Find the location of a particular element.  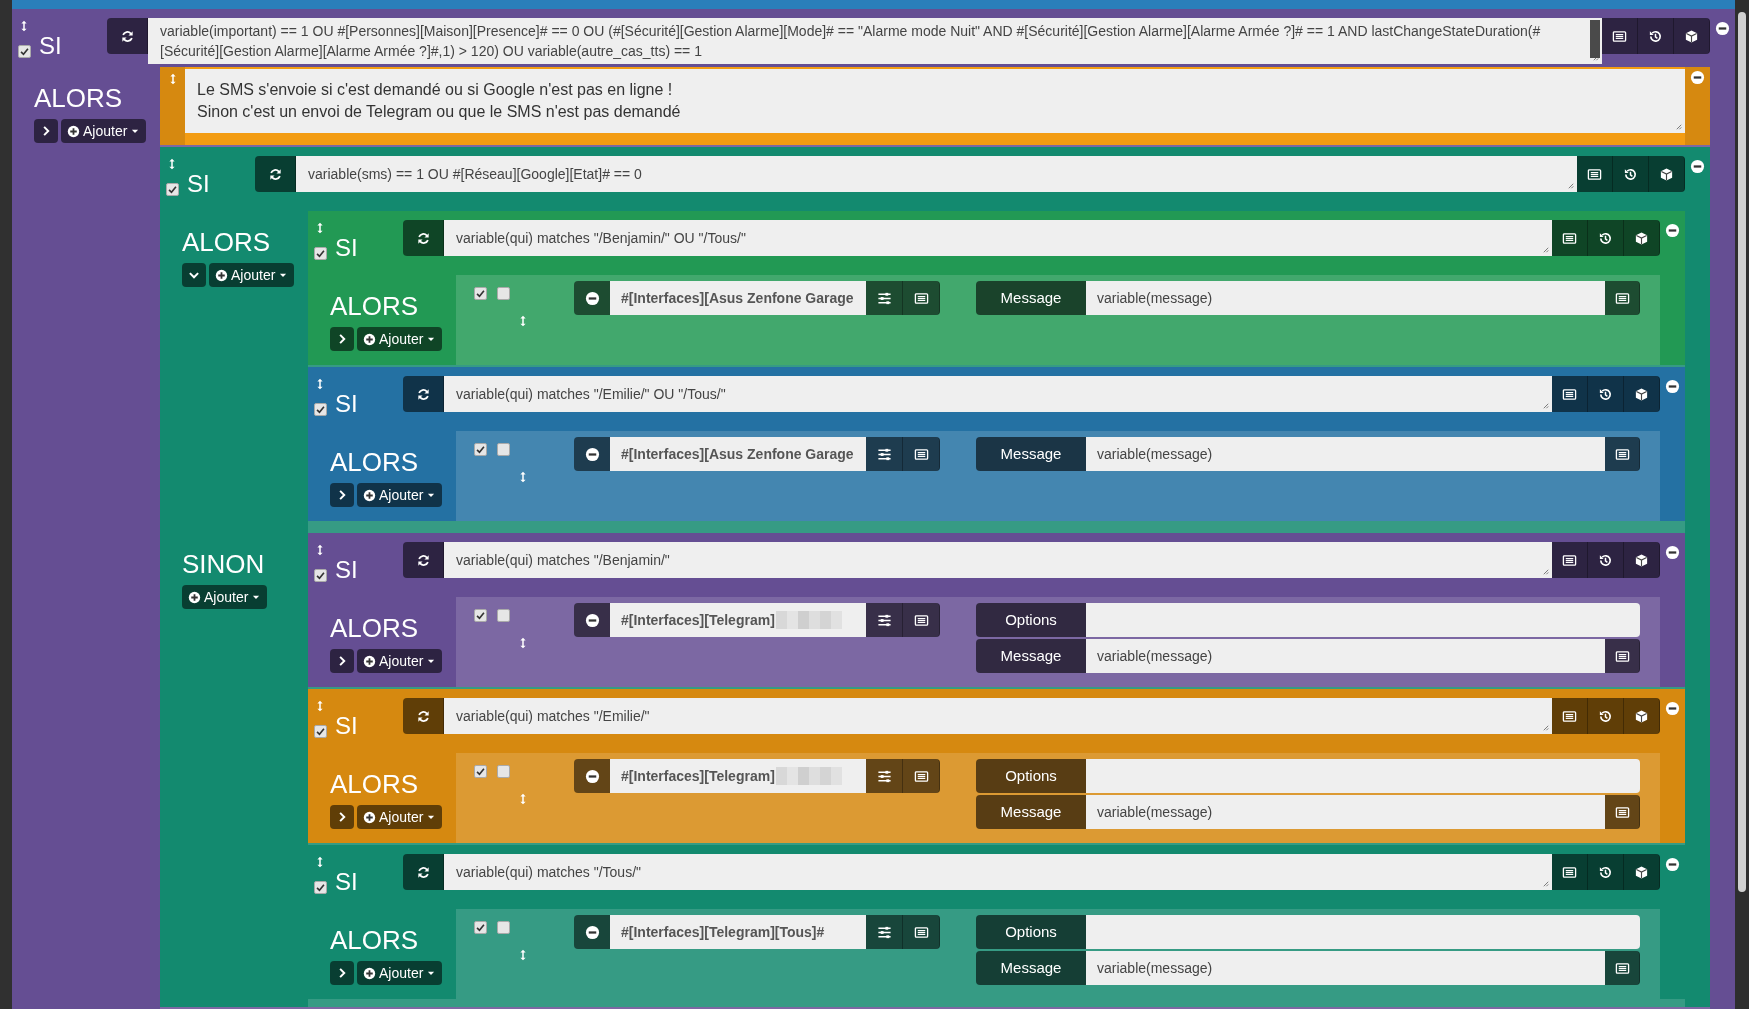

condition-field: variable(sms) == 1 OU #[Réseau][Google][Etat]# == 0 is located at coordinates (936, 174).